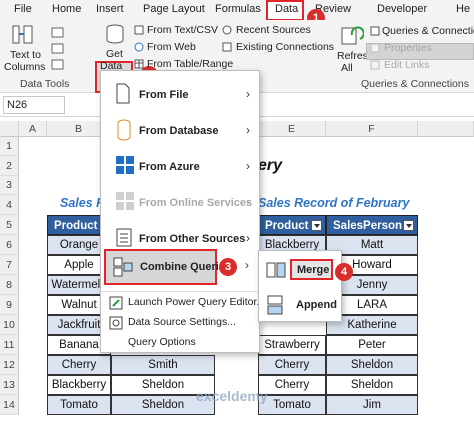  What do you see at coordinates (287, 226) in the screenshot?
I see `right-header-product-label: Product` at bounding box center [287, 226].